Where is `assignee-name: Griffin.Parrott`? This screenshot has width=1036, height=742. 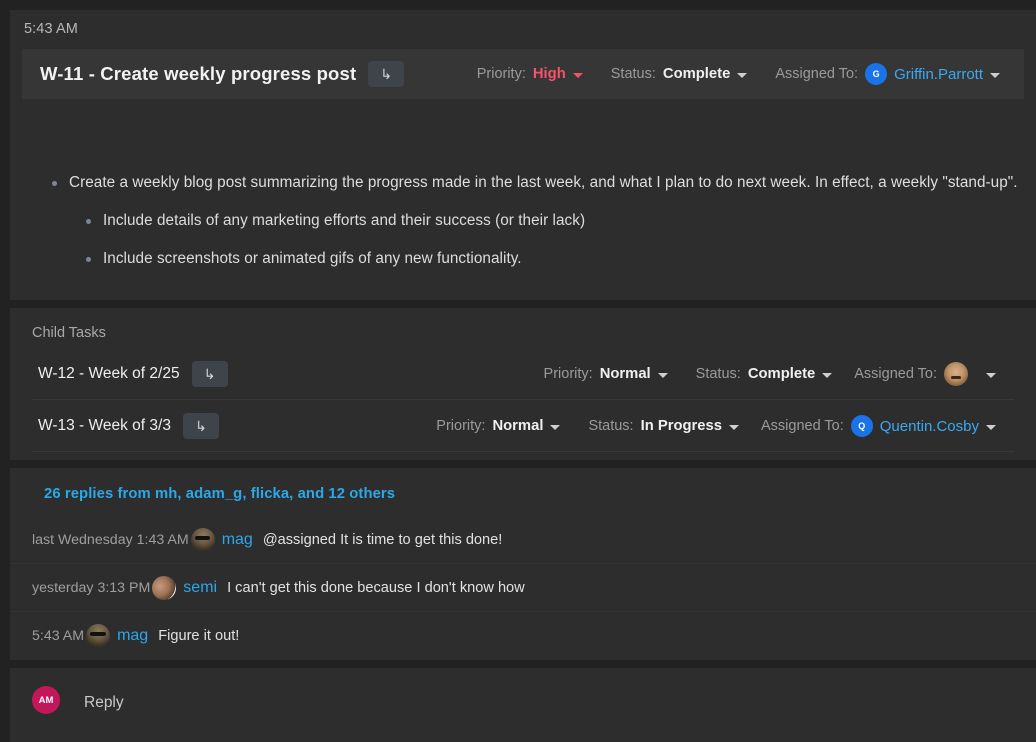
assignee-name: Griffin.Parrott is located at coordinates (938, 74).